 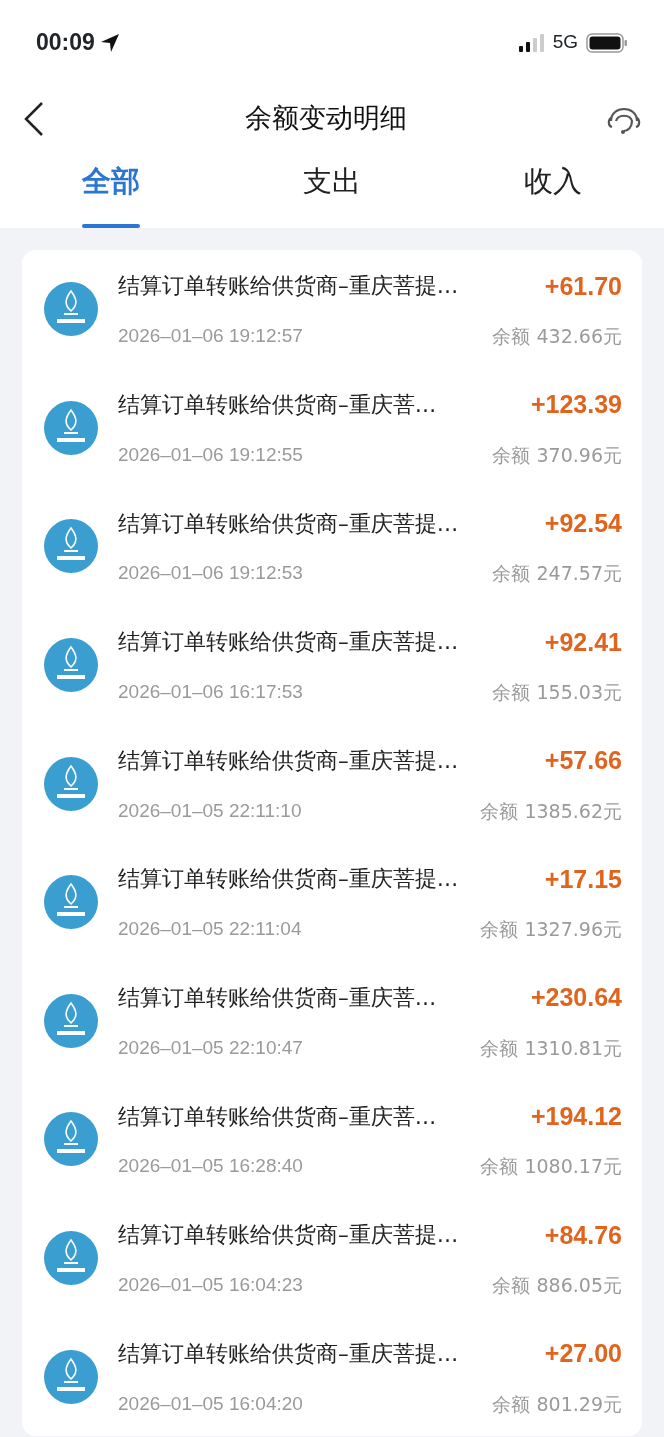 What do you see at coordinates (551, 1167) in the screenshot?
I see `balance: 余额 1080.17元` at bounding box center [551, 1167].